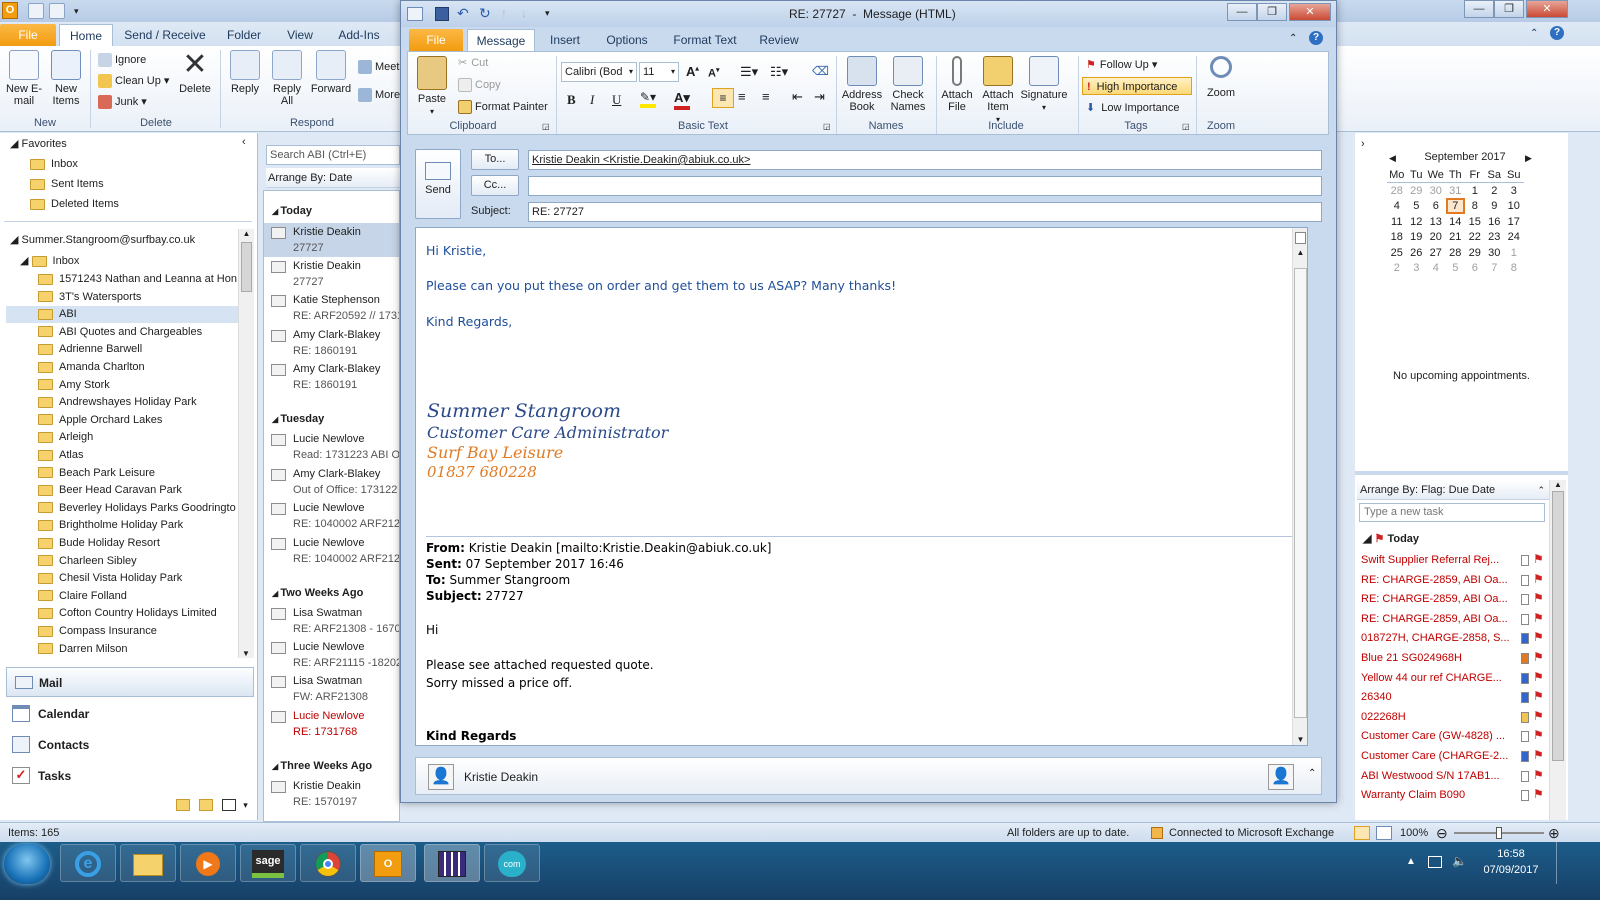 The image size is (1600, 900). What do you see at coordinates (1299, 486) in the screenshot?
I see `body-scrollbar: ▲ ▼` at bounding box center [1299, 486].